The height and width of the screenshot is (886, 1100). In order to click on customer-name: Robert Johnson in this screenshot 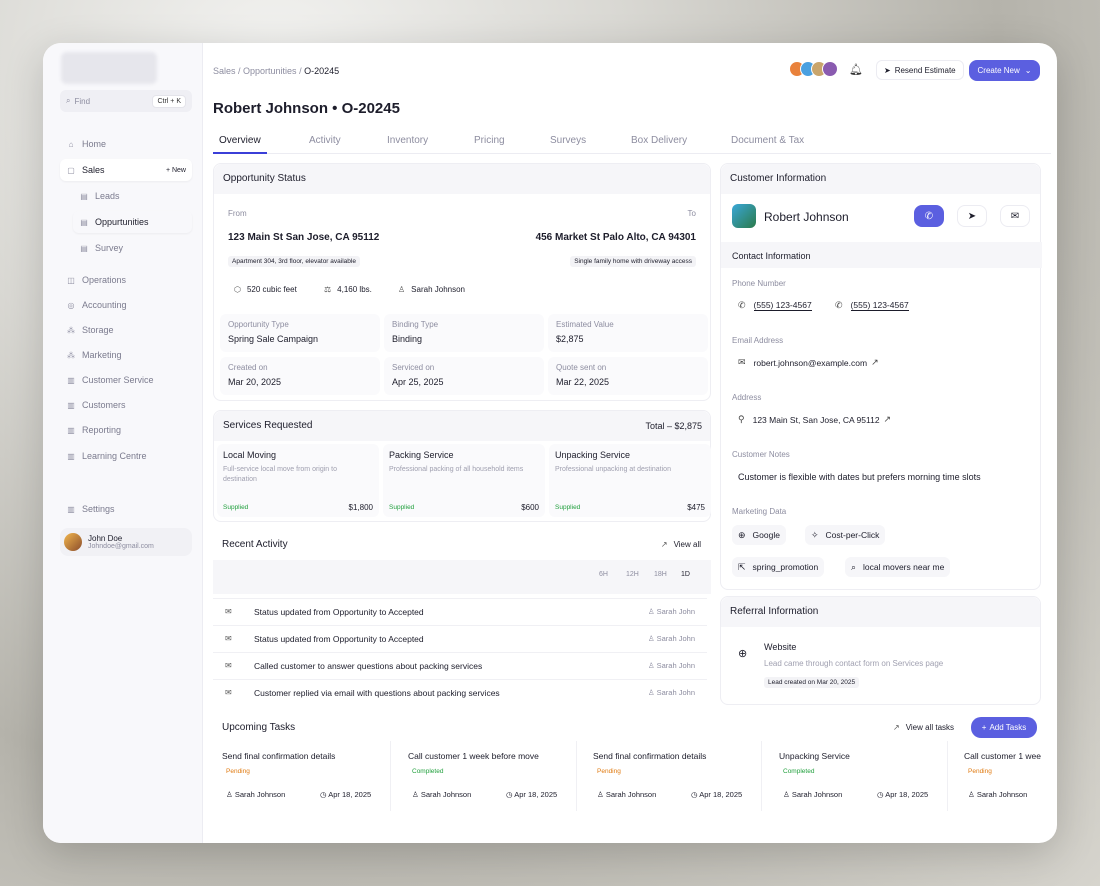, I will do `click(806, 217)`.